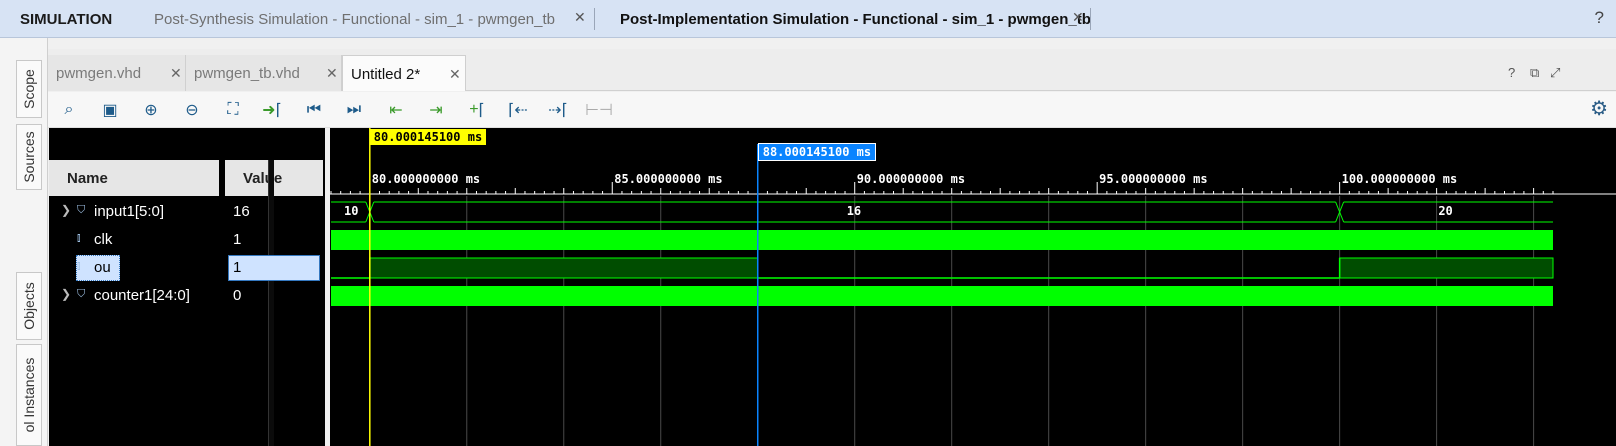 The width and height of the screenshot is (1616, 446). Describe the element at coordinates (187, 212) in the screenshot. I see `signal-row-input1: ❯ ⛉ input1[5:0] 16` at that location.